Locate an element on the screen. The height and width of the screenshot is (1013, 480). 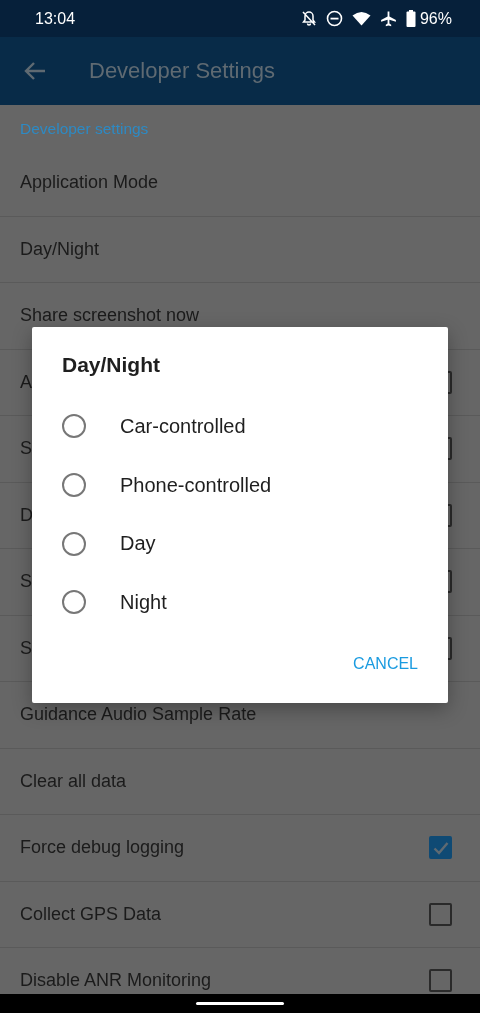
airplane-icon is located at coordinates (388, 18).